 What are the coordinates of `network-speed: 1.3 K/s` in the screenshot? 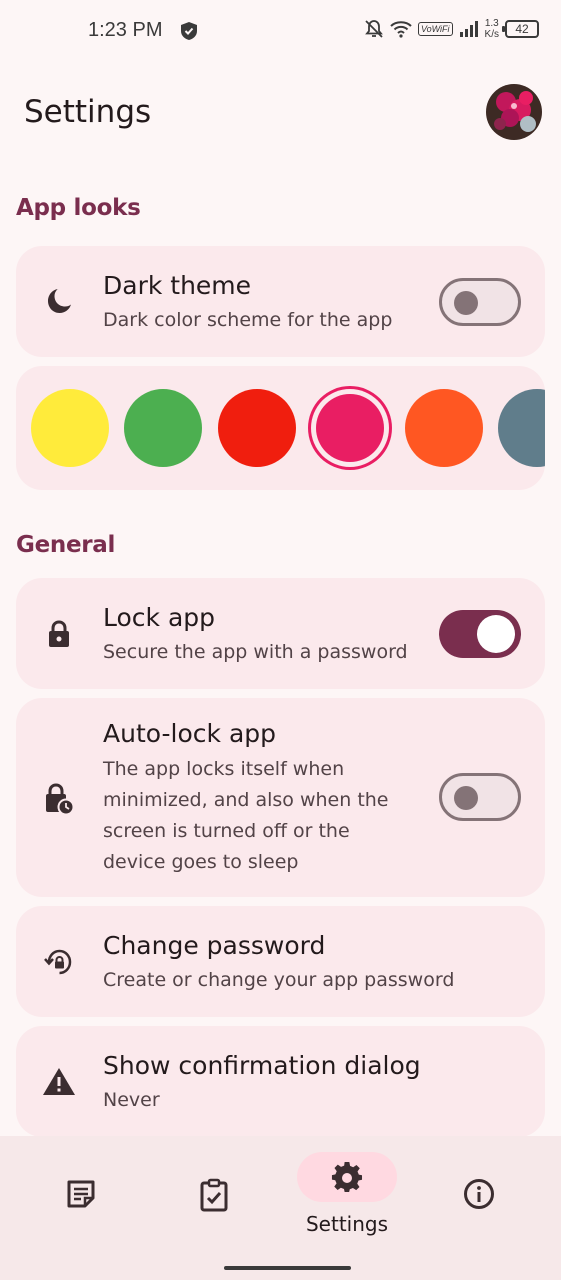 It's located at (491, 29).